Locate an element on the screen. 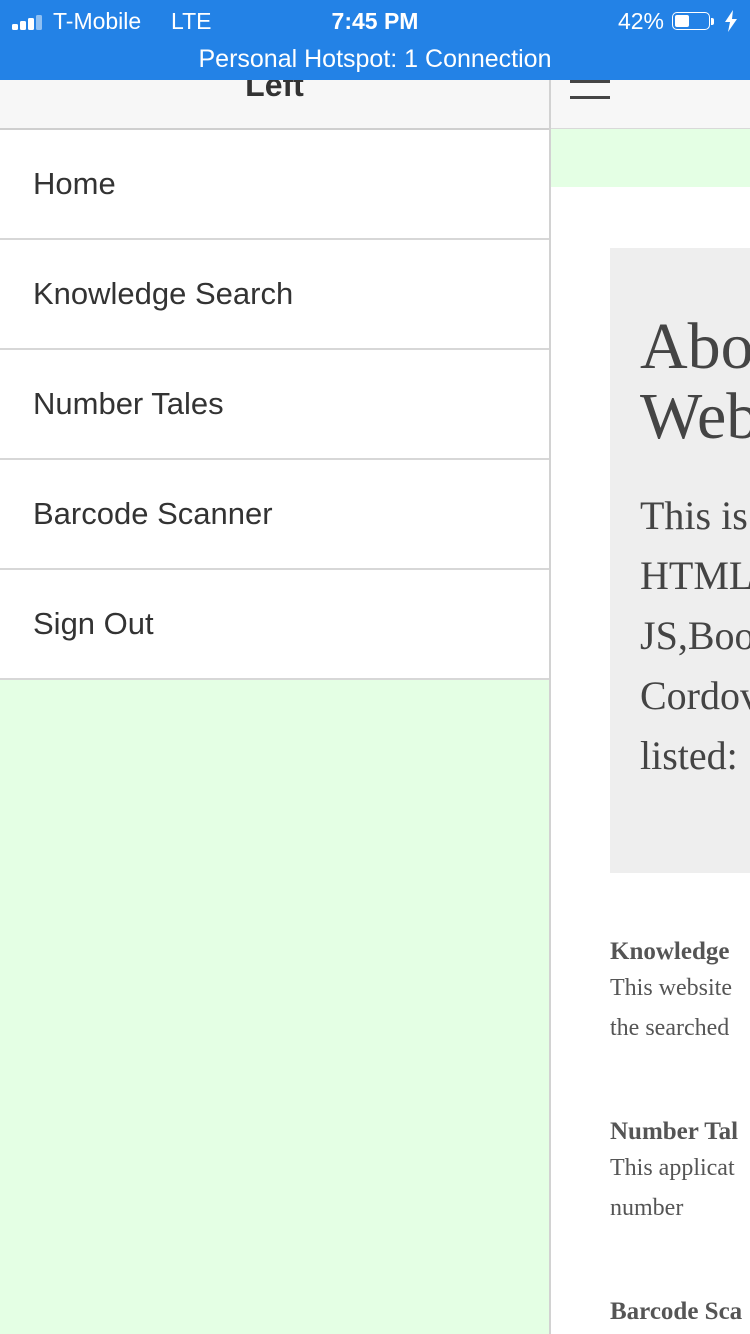 This screenshot has width=750, height=1334. feature-description: This applicat number is located at coordinates (680, 1188).